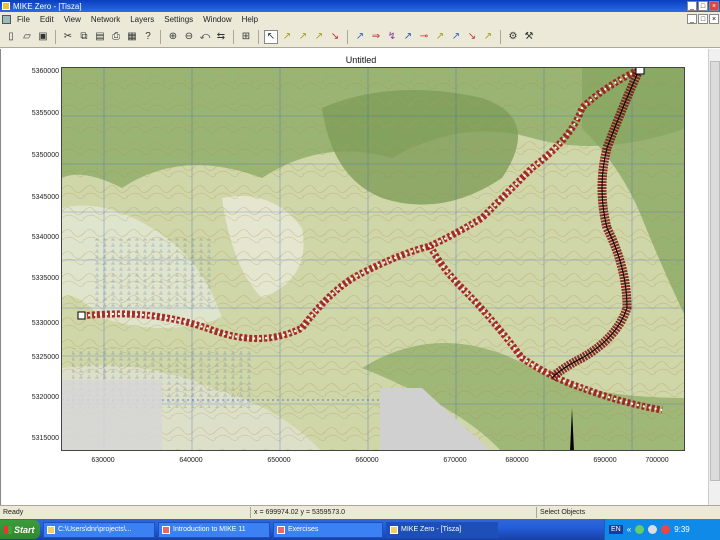 Image resolution: width=720 pixels, height=540 pixels. Describe the element at coordinates (335, 37) in the screenshot. I see `delete-point-icon: ↘` at that location.